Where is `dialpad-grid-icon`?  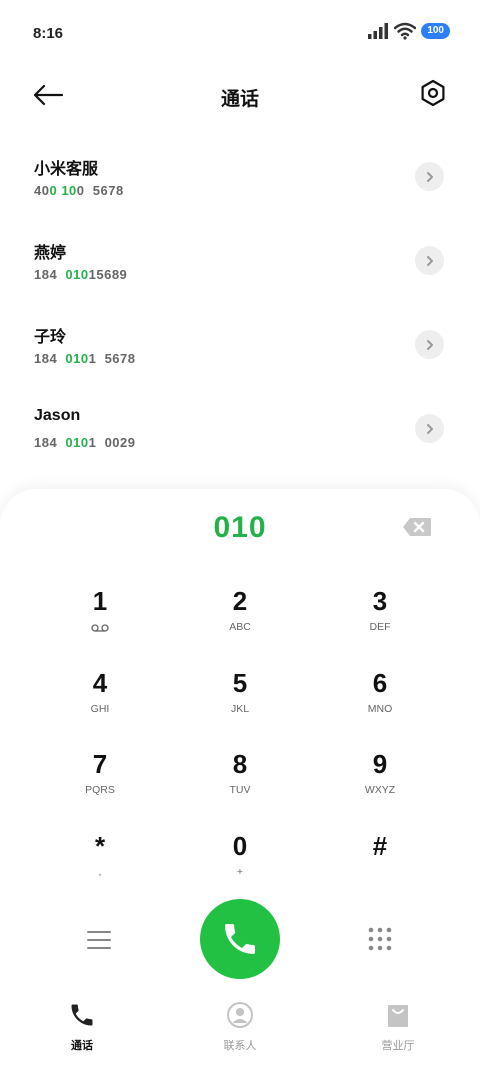
dialpad-grid-icon is located at coordinates (380, 939).